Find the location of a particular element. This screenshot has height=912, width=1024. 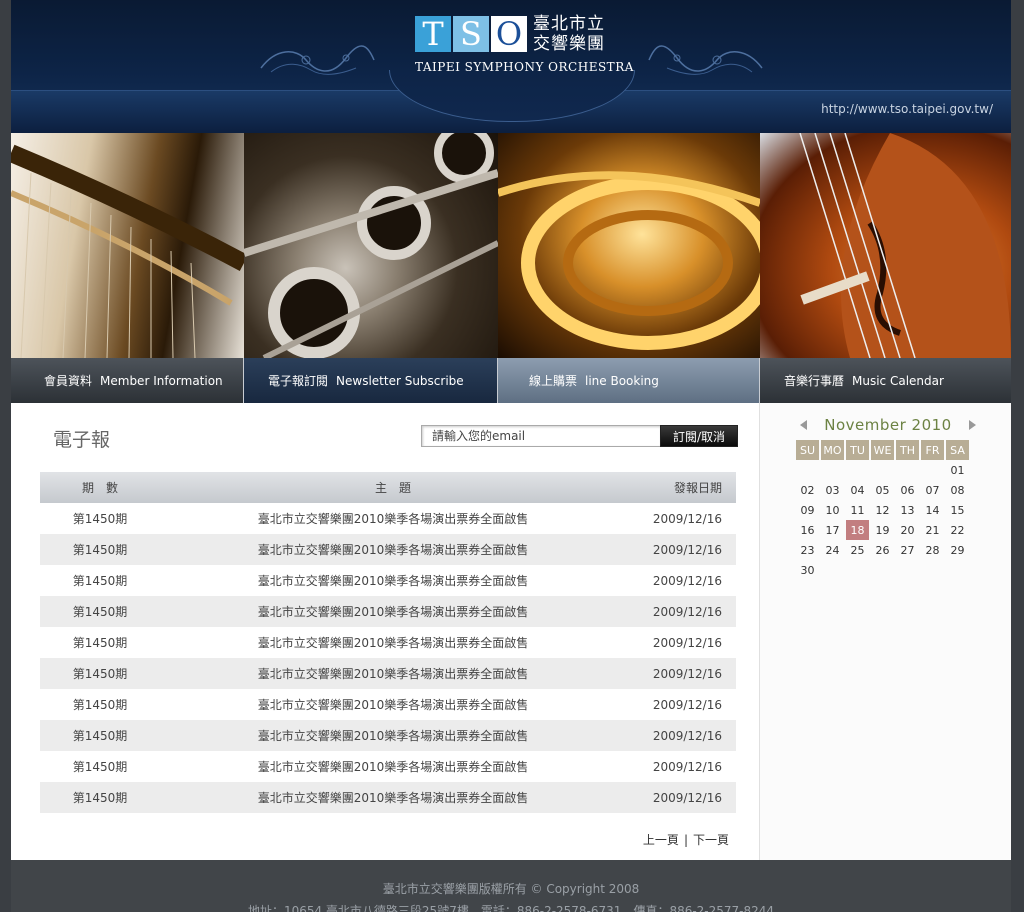

harp-photo is located at coordinates (127, 245).